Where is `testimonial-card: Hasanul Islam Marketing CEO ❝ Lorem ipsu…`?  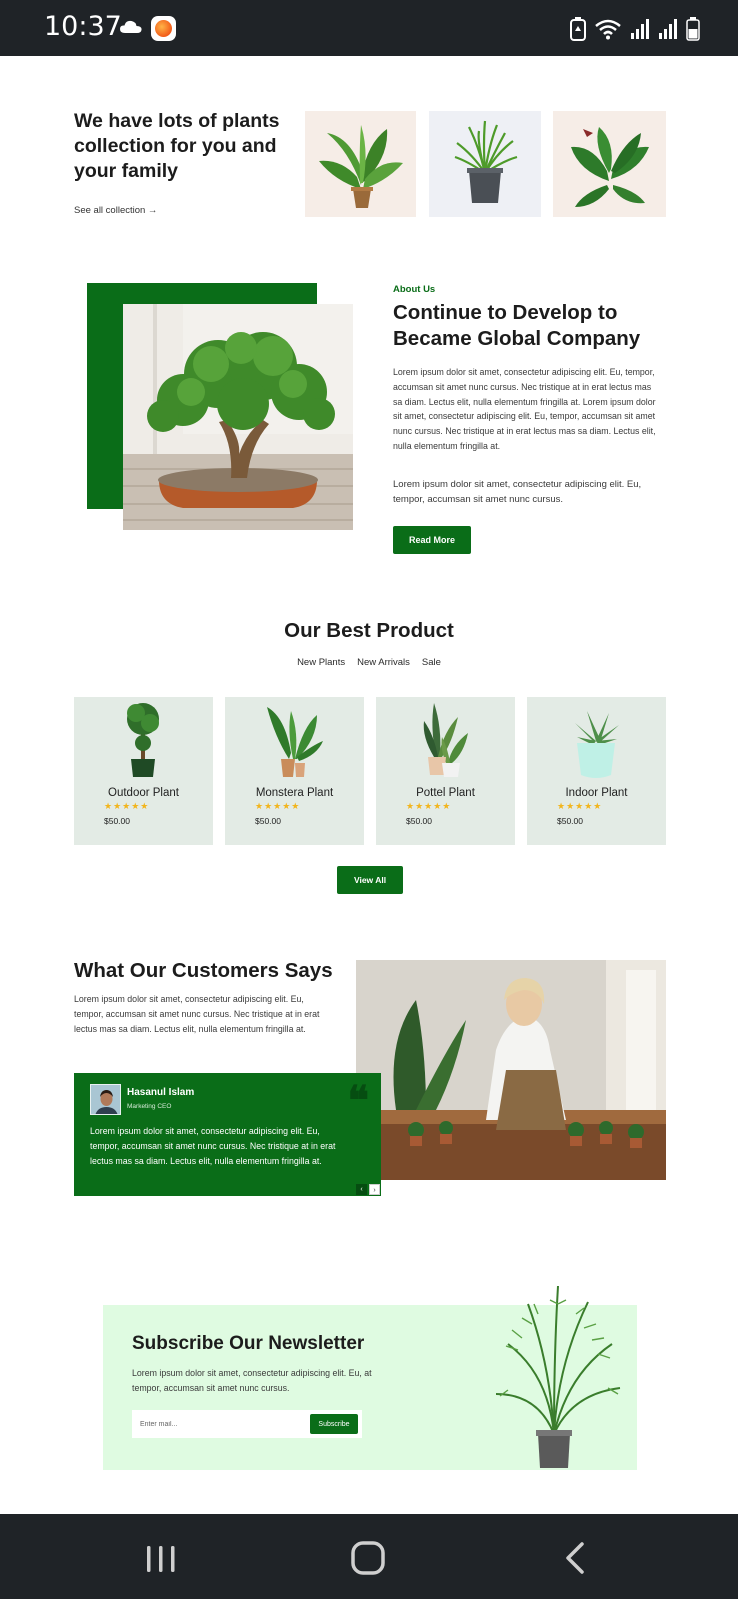 testimonial-card: Hasanul Islam Marketing CEO ❝ Lorem ipsu… is located at coordinates (227, 1134).